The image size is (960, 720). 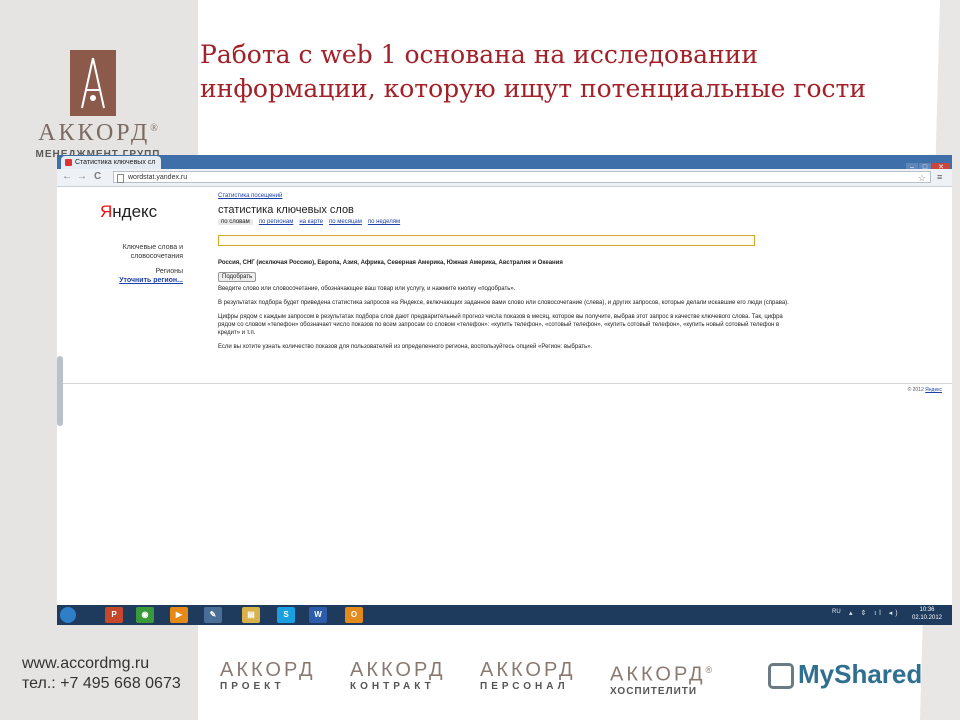 I want to click on tab-by-words: по словам, so click(x=235, y=222).